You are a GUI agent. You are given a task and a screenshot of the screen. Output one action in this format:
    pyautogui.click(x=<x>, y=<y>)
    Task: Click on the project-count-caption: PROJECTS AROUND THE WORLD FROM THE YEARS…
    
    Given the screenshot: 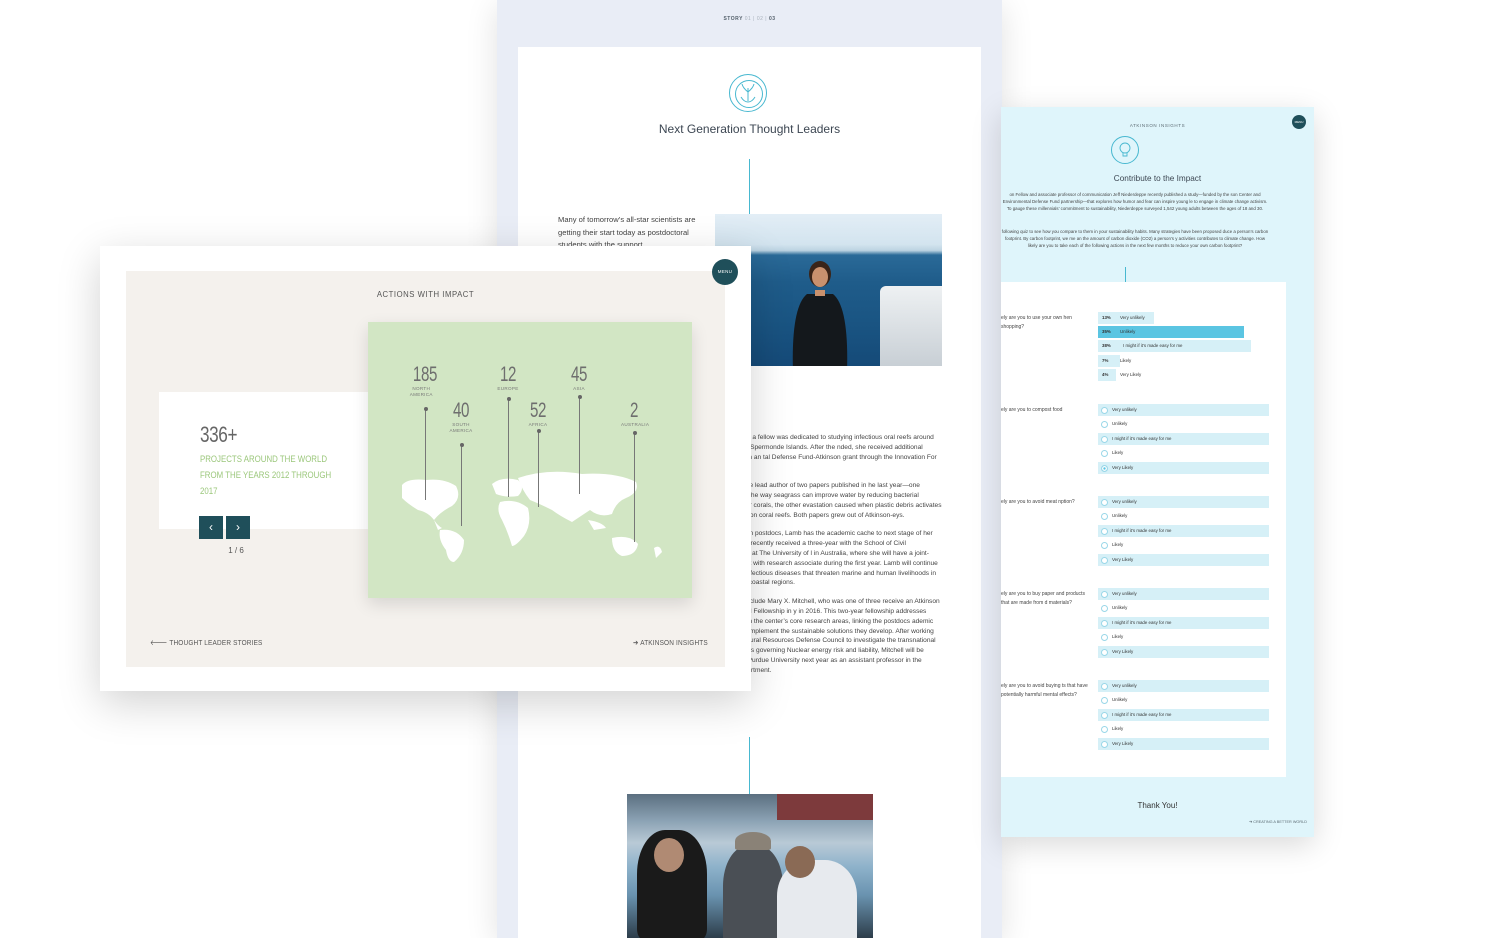 What is the action you would take?
    pyautogui.click(x=266, y=475)
    